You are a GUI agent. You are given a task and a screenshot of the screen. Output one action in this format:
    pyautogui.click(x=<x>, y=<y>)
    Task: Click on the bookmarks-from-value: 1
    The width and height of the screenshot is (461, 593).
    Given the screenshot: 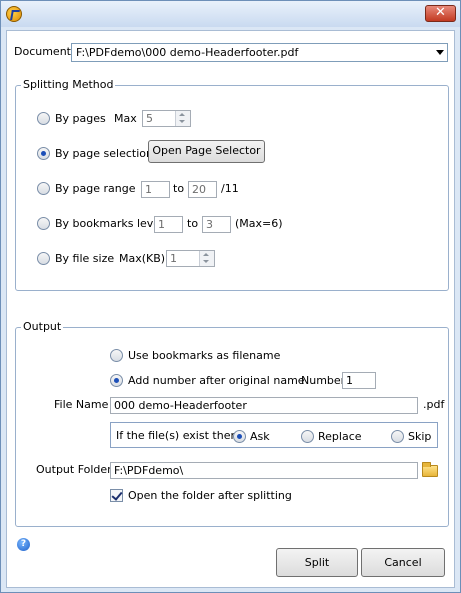 What is the action you would take?
    pyautogui.click(x=161, y=224)
    